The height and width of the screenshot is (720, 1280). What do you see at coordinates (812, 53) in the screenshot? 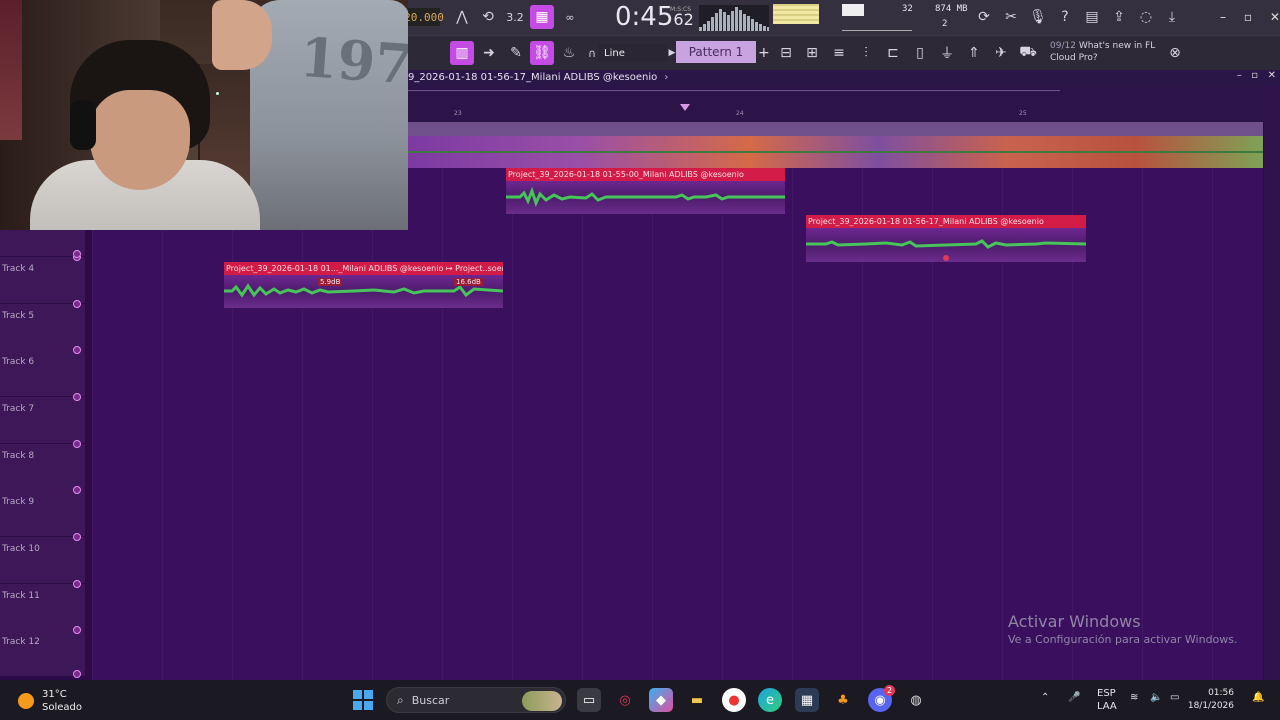
I see `channel-rack-icon: ⊞` at bounding box center [812, 53].